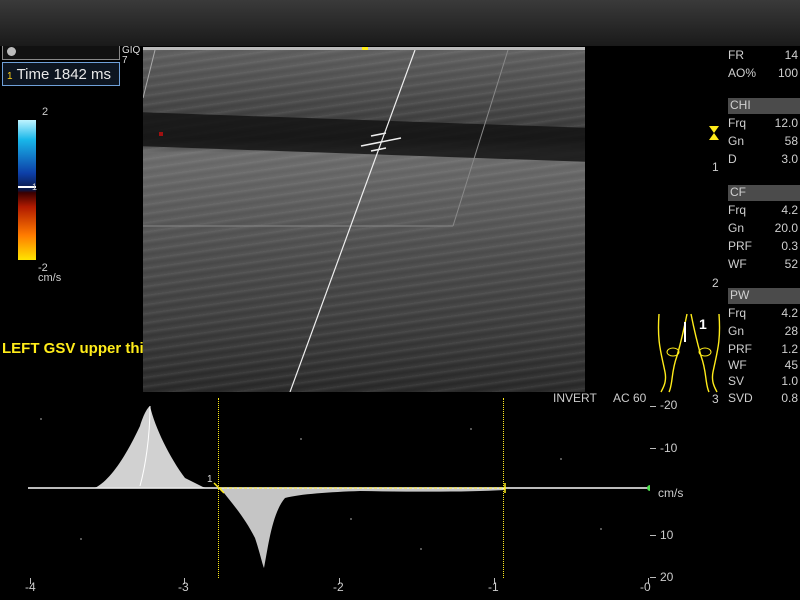  Describe the element at coordinates (381, 142) in the screenshot. I see `sample-volume-gate` at that location.